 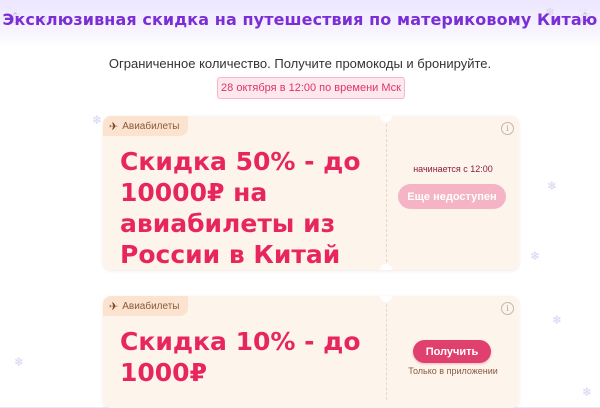 What do you see at coordinates (453, 371) in the screenshot?
I see `app-only-note: Только в приложении` at bounding box center [453, 371].